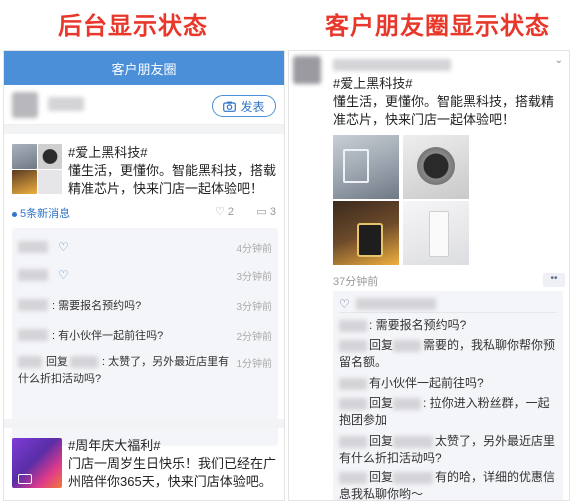 The height and width of the screenshot is (501, 573). Describe the element at coordinates (25, 479) in the screenshot. I see `video-icon` at that location.